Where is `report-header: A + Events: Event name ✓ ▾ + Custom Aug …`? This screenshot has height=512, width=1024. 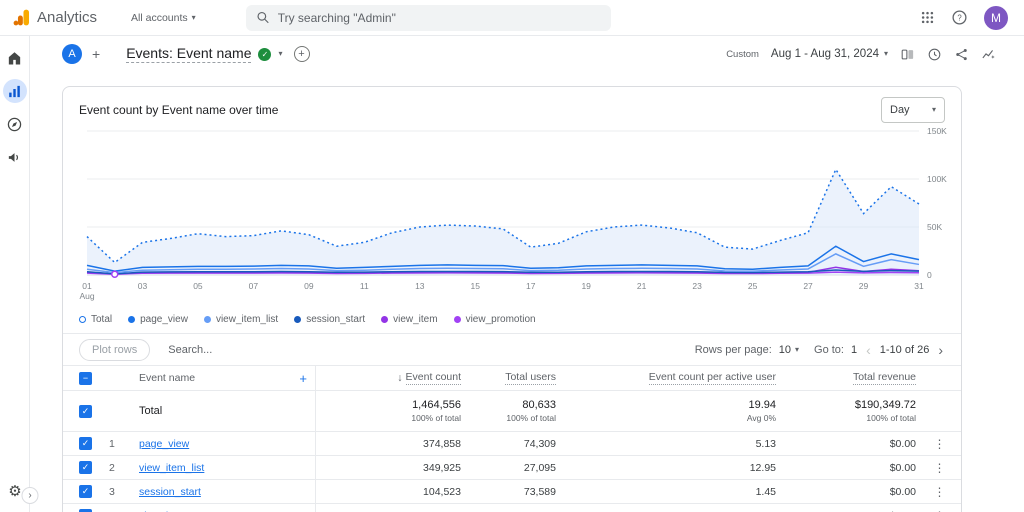 report-header: A + Events: Event name ✓ ▾ + Custom Aug … is located at coordinates (527, 54).